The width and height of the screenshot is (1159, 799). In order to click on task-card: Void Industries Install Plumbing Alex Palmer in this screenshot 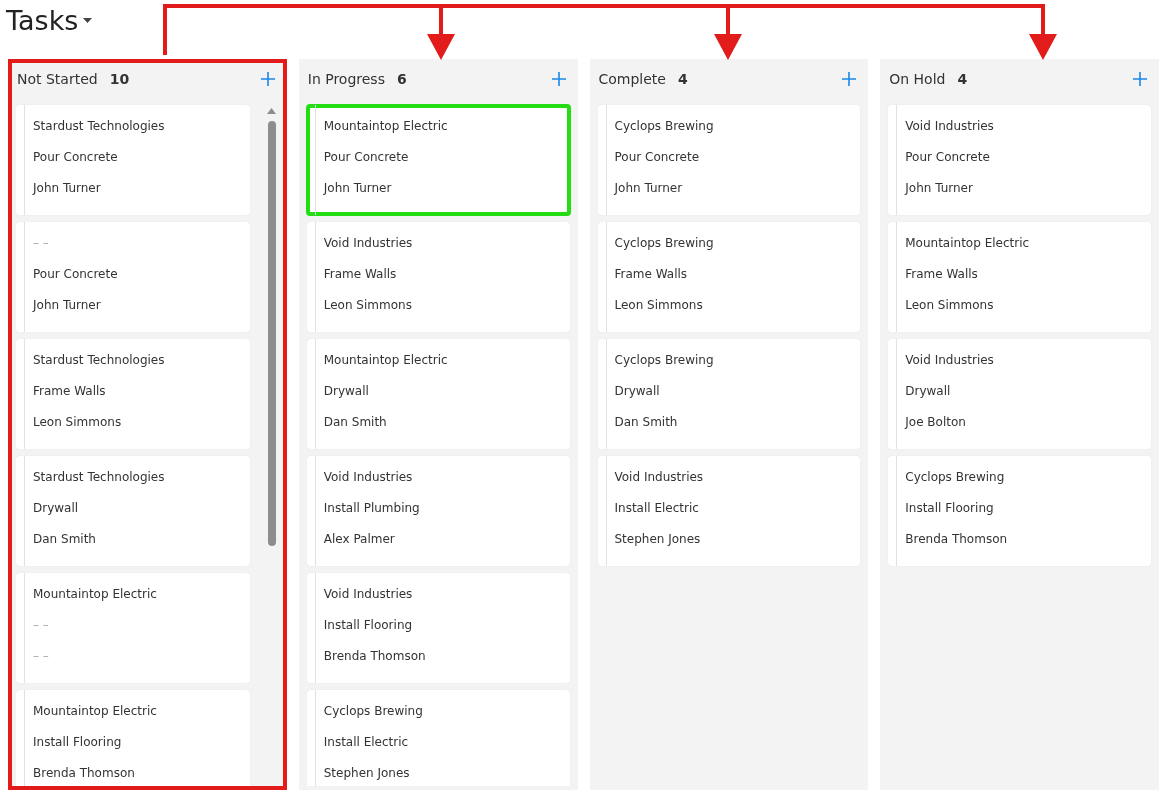, I will do `click(438, 511)`.